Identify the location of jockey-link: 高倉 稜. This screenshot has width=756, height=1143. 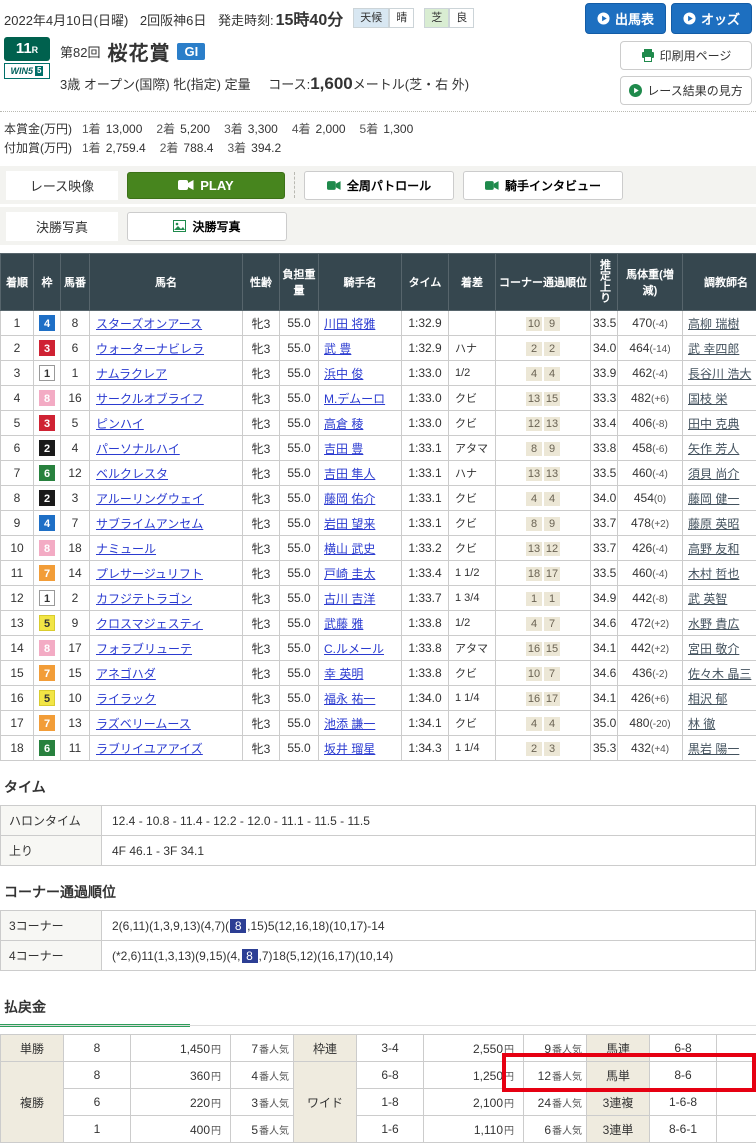
(343, 424).